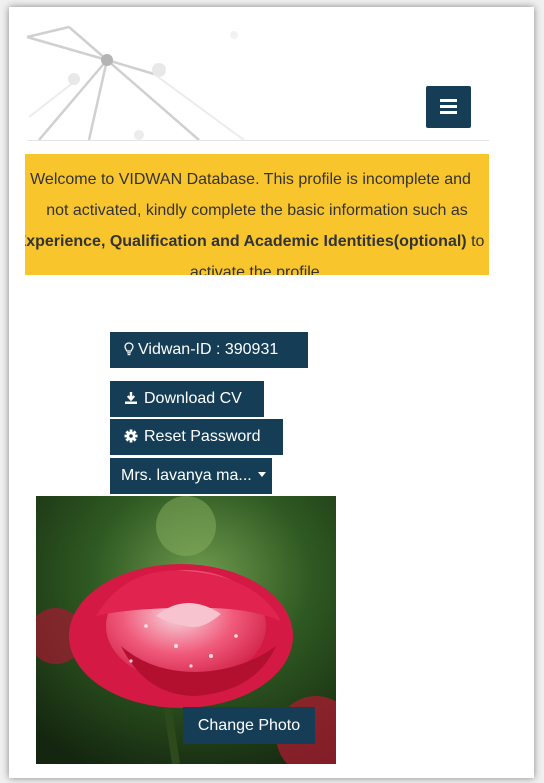 The image size is (544, 783). What do you see at coordinates (135, 83) in the screenshot?
I see `network-graphic` at bounding box center [135, 83].